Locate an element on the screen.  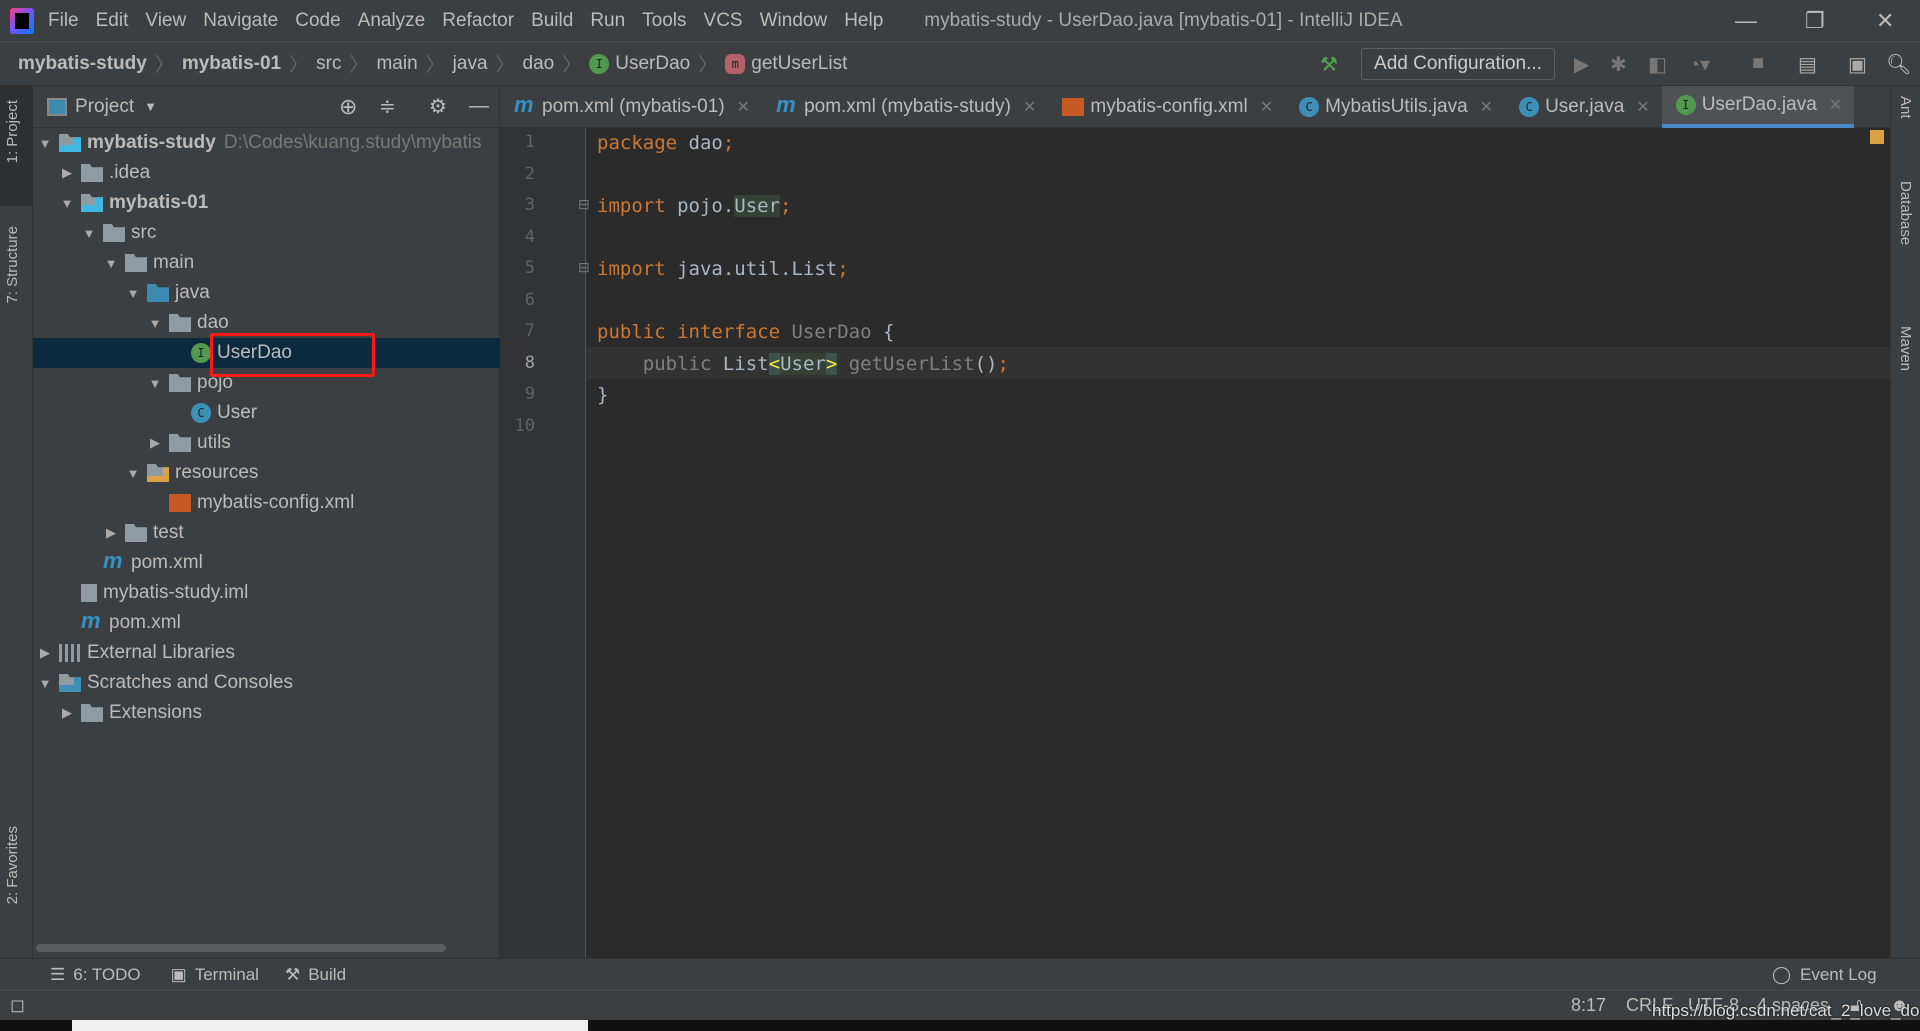
restore-icon: ❐ is located at coordinates (1815, 21).